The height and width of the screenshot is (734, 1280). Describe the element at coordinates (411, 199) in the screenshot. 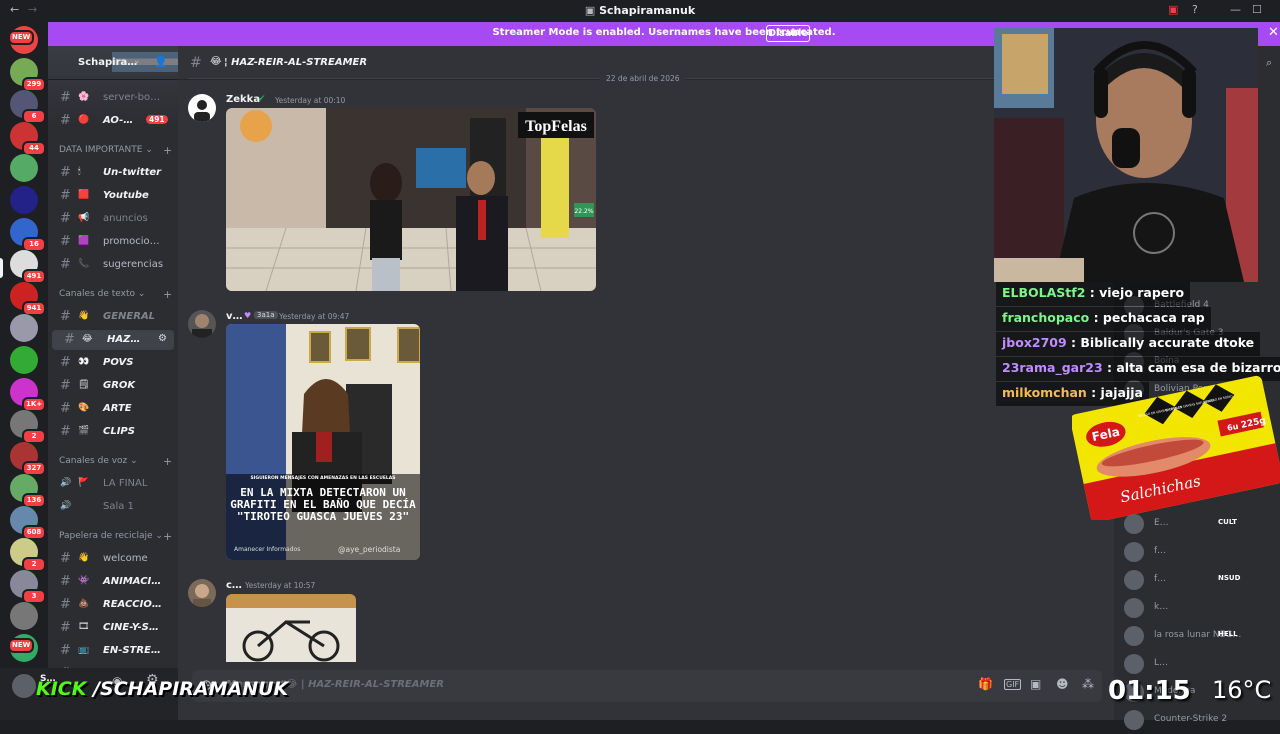

I see `message-image: TopFelas 22.2%` at that location.